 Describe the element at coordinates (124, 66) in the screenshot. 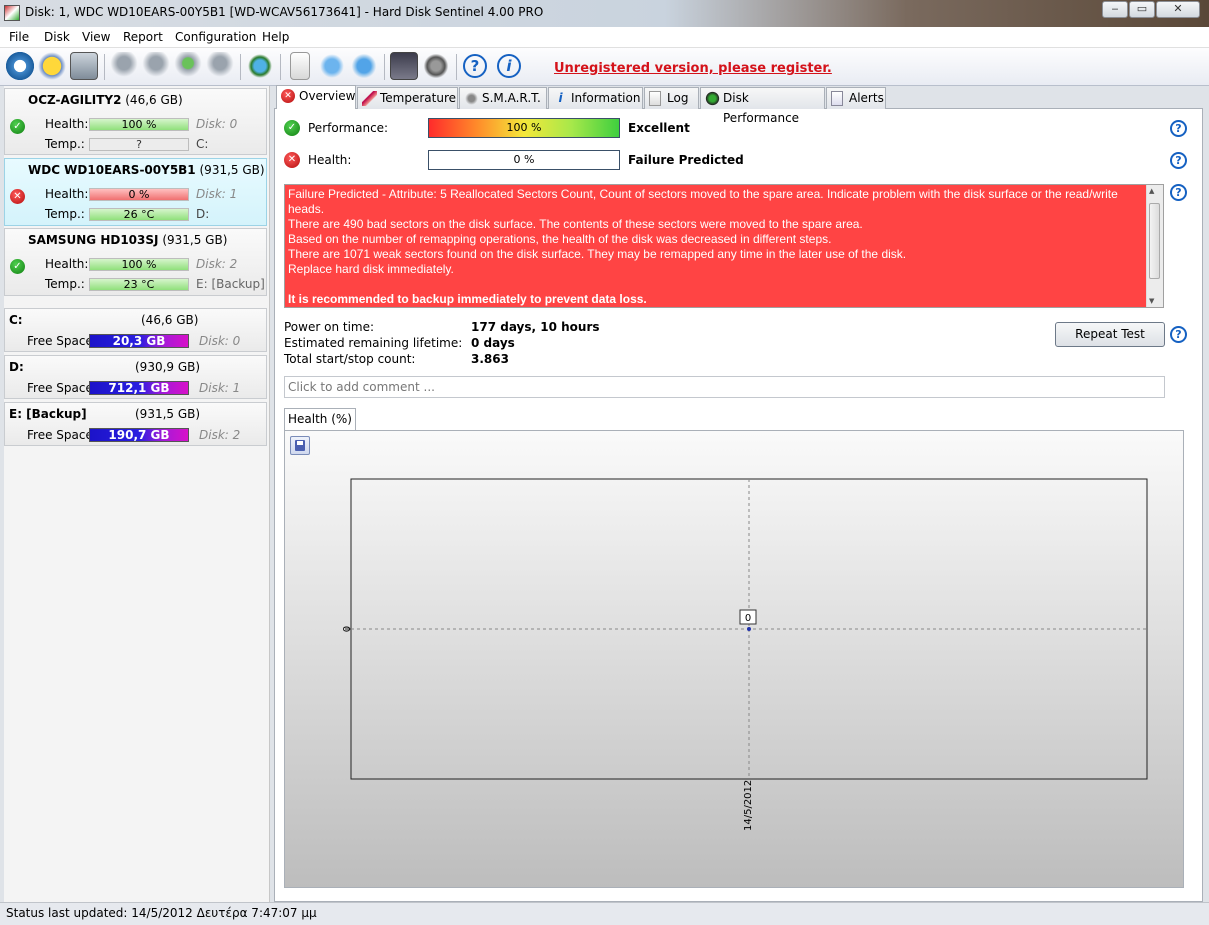

I see `disk-test-icon` at that location.